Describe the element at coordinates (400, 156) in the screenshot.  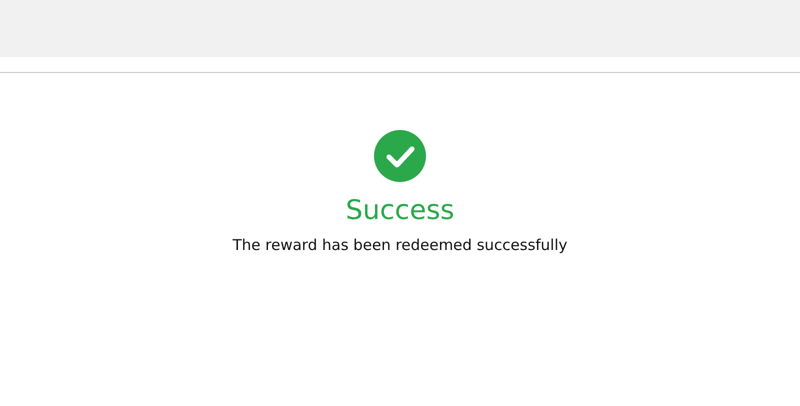
I see `check-icon` at that location.